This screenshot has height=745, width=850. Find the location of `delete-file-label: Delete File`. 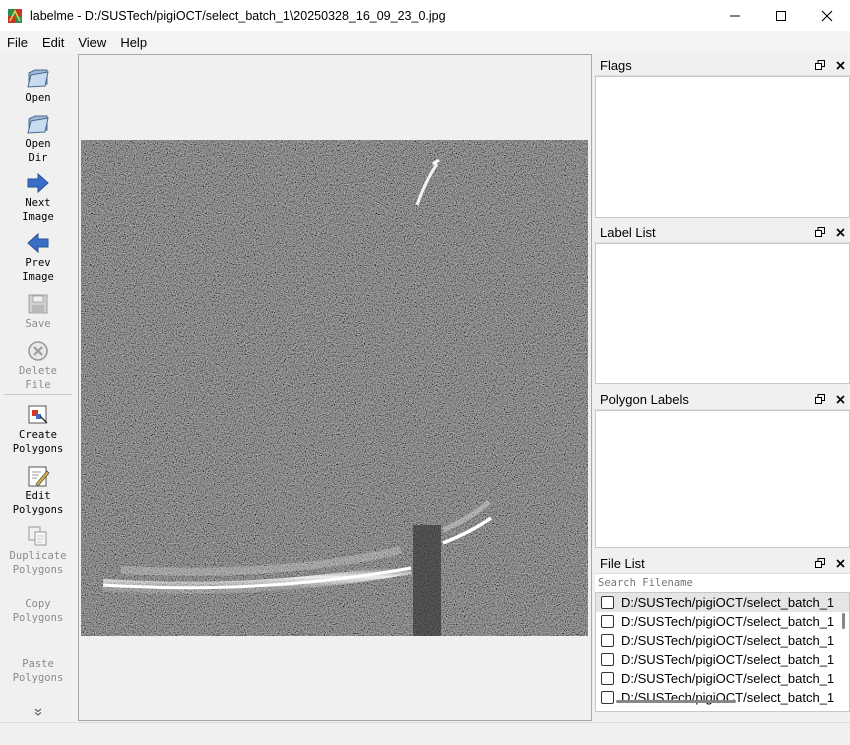

delete-file-label: Delete File is located at coordinates (38, 378).